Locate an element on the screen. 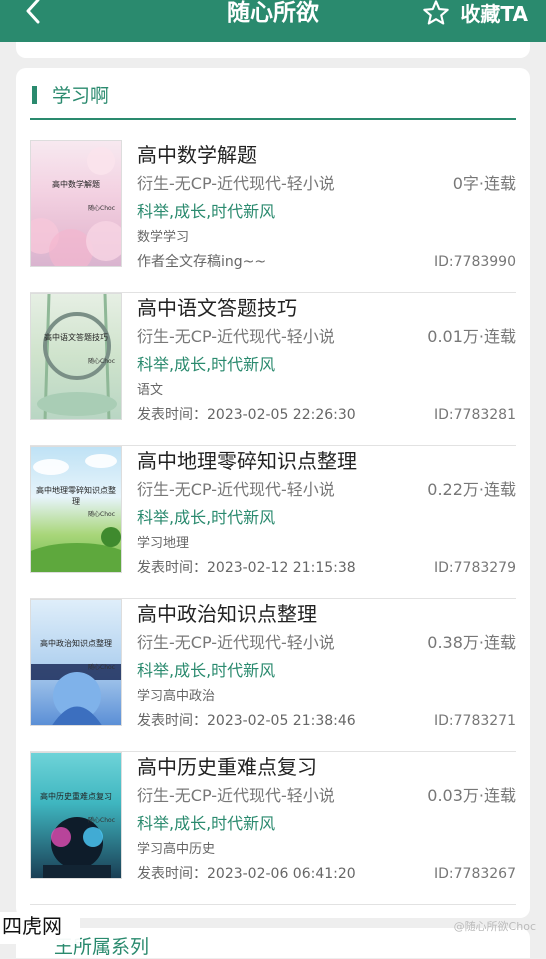  star-outline-icon is located at coordinates (436, 12).